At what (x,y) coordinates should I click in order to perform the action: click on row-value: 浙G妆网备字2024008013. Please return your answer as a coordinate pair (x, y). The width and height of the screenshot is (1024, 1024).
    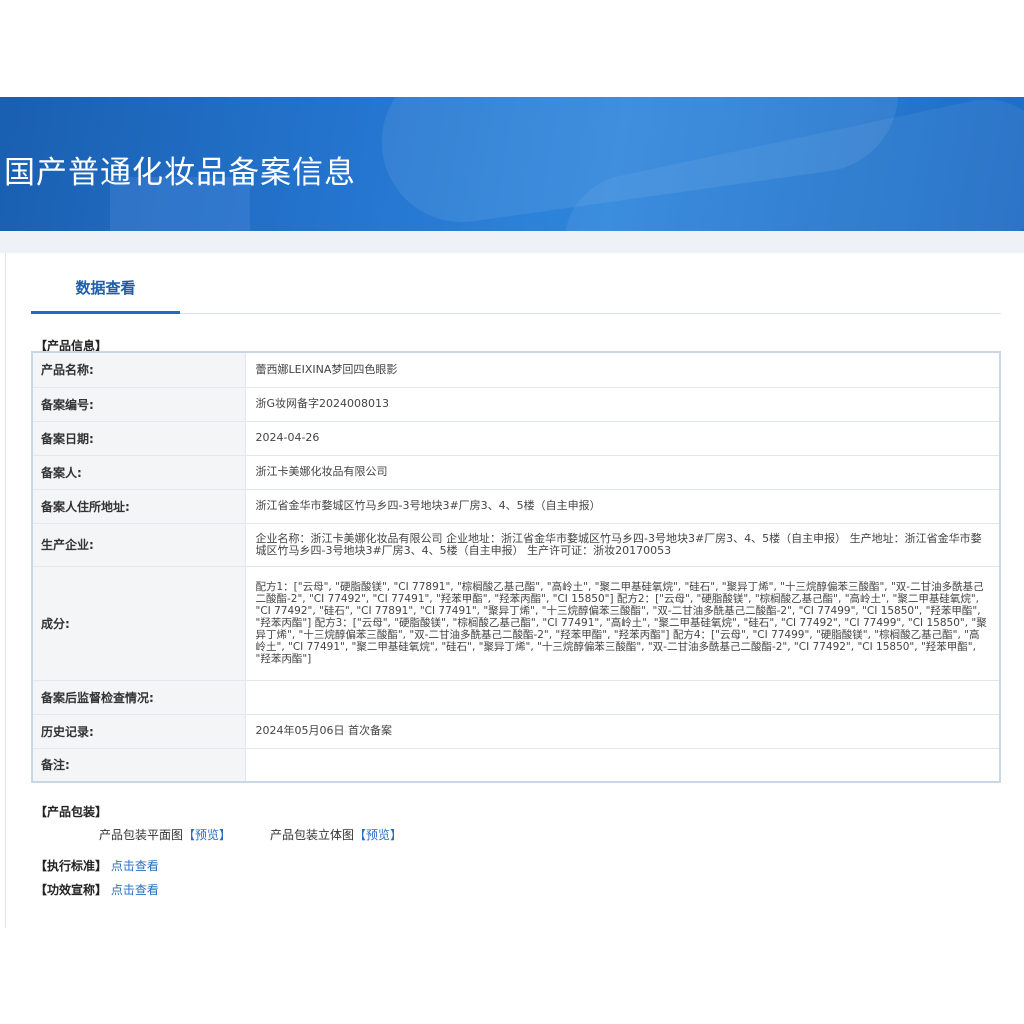
    Looking at the image, I should click on (622, 404).